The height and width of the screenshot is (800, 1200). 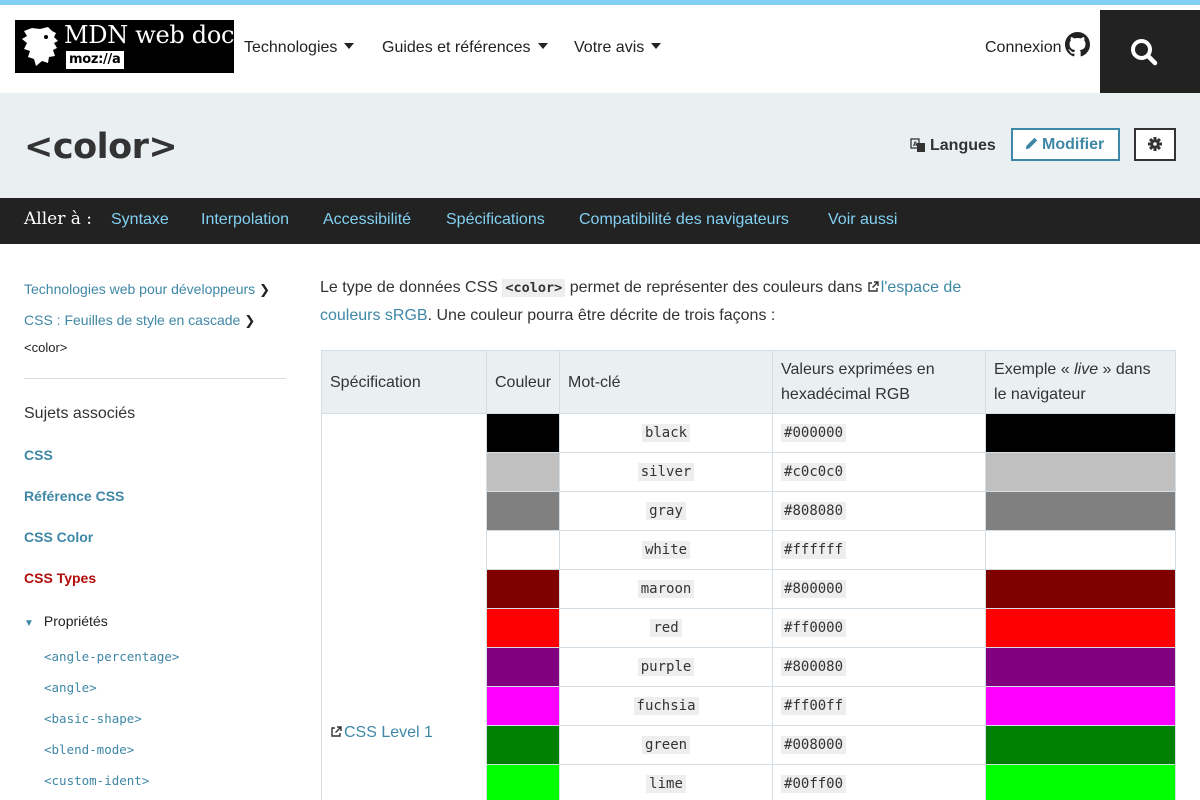 What do you see at coordinates (456, 47) in the screenshot?
I see `nav-guides-label: Guides et références` at bounding box center [456, 47].